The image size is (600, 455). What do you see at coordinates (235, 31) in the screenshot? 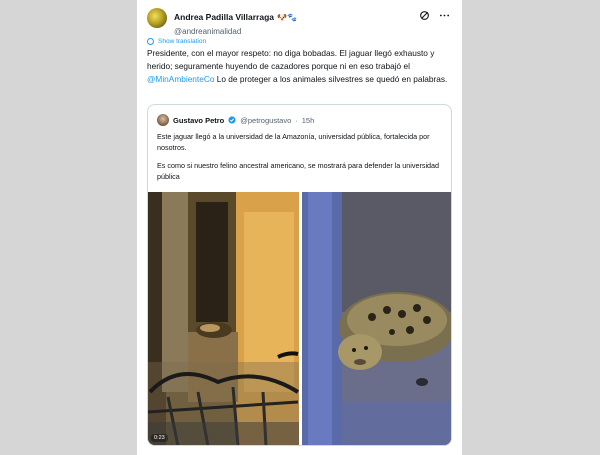
I see `author-handle: @andreanimalidad` at bounding box center [235, 31].